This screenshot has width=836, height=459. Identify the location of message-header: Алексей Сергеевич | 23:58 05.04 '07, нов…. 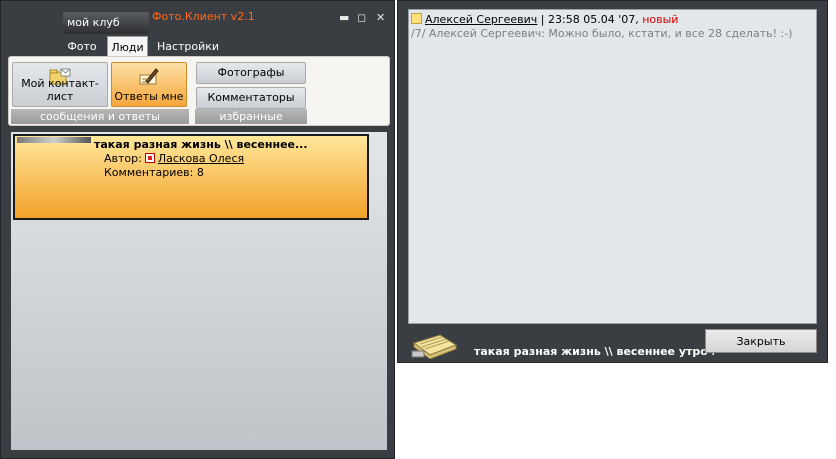
(544, 19).